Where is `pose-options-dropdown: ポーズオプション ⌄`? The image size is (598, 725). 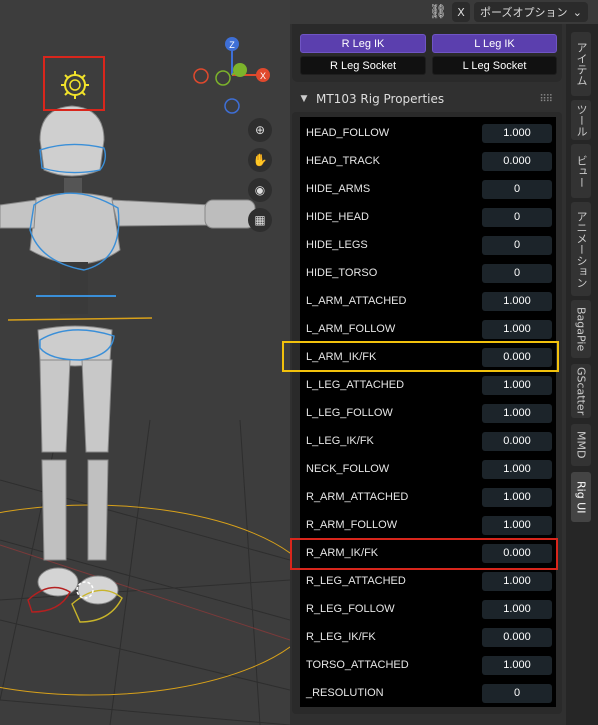 pose-options-dropdown: ポーズオプション ⌄ is located at coordinates (531, 12).